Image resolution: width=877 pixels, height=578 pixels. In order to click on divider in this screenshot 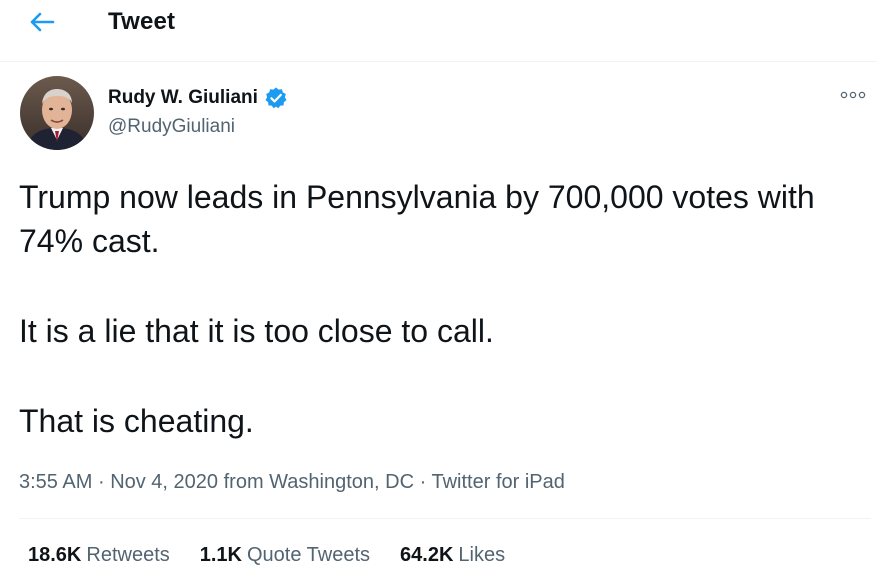, I will do `click(445, 518)`.